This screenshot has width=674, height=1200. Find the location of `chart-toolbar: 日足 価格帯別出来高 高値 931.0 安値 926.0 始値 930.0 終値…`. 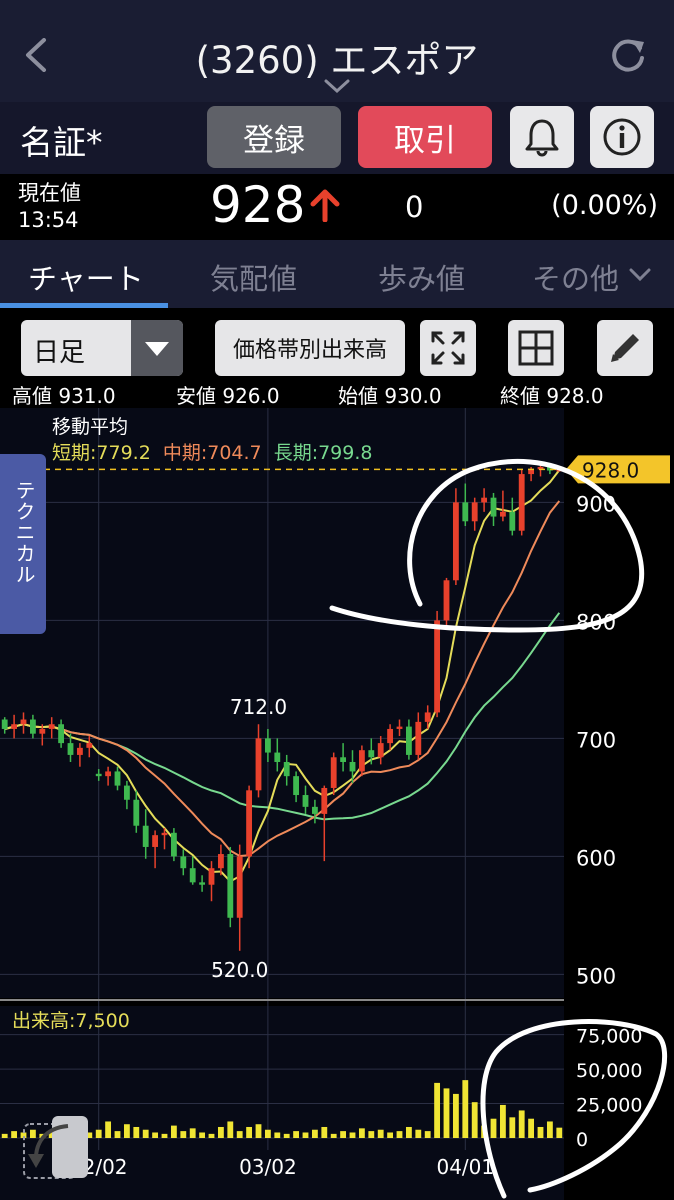

chart-toolbar: 日足 価格帯別出来高 高値 931.0 安値 926.0 始値 930.0 終値… is located at coordinates (337, 358).